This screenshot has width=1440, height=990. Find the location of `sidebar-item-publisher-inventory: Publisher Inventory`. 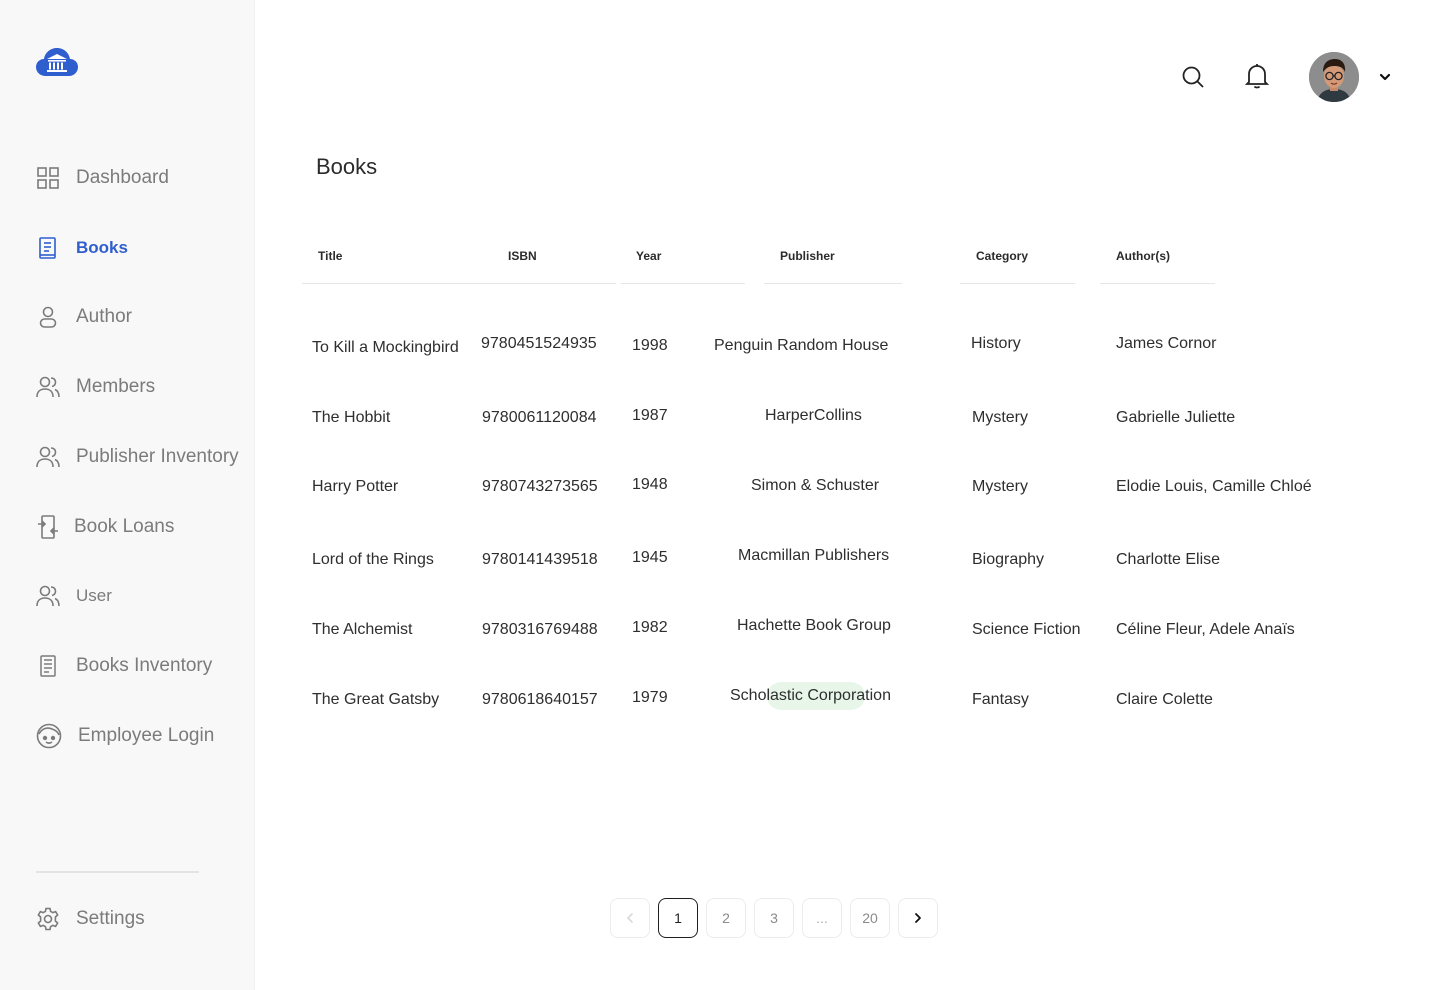

sidebar-item-publisher-inventory: Publisher Inventory is located at coordinates (137, 457).